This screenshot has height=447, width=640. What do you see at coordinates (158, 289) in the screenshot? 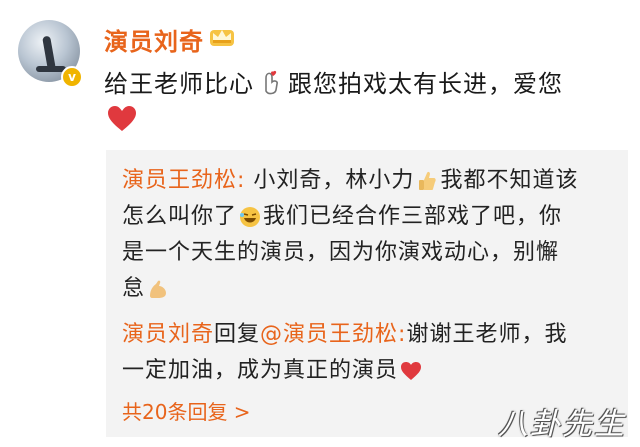
I see `flexed-biceps-icon` at bounding box center [158, 289].